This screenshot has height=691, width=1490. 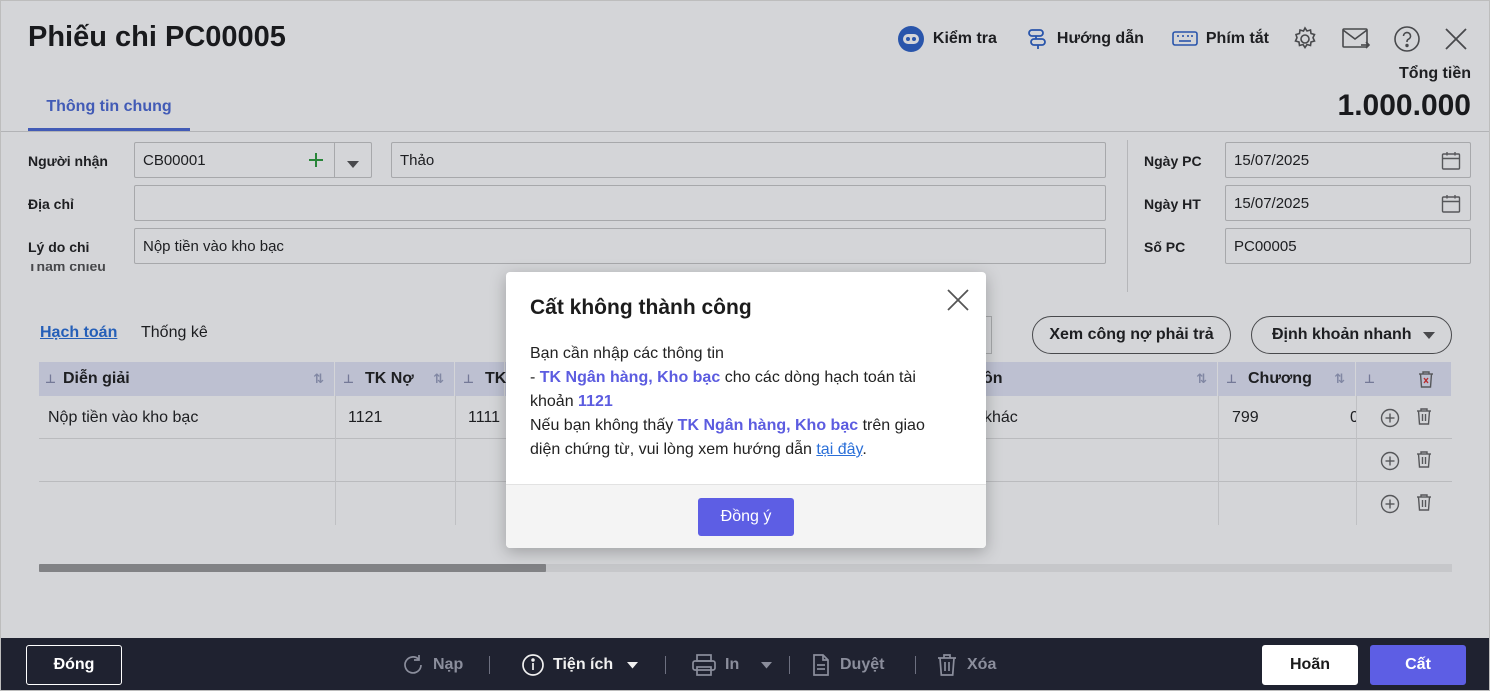 What do you see at coordinates (641, 307) in the screenshot?
I see `dialog-title: Cất không thành công` at bounding box center [641, 307].